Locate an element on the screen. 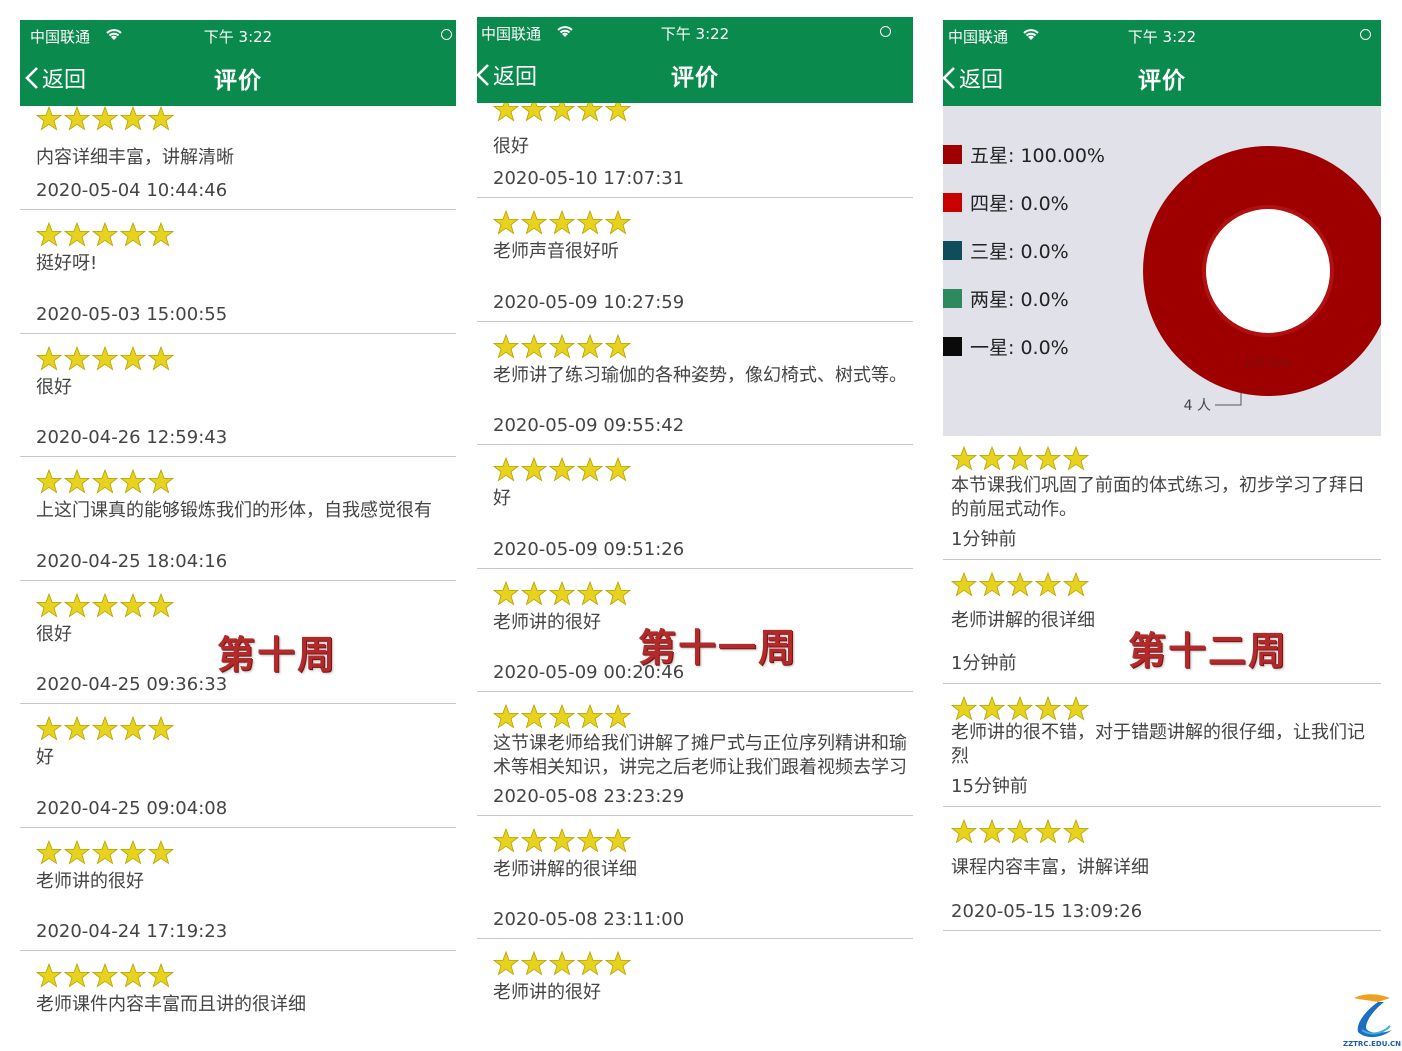 The width and height of the screenshot is (1402, 1051). review-text: 老师讲了练习瑜伽的各种姿势，像幻椅式、树式等。 is located at coordinates (700, 375).